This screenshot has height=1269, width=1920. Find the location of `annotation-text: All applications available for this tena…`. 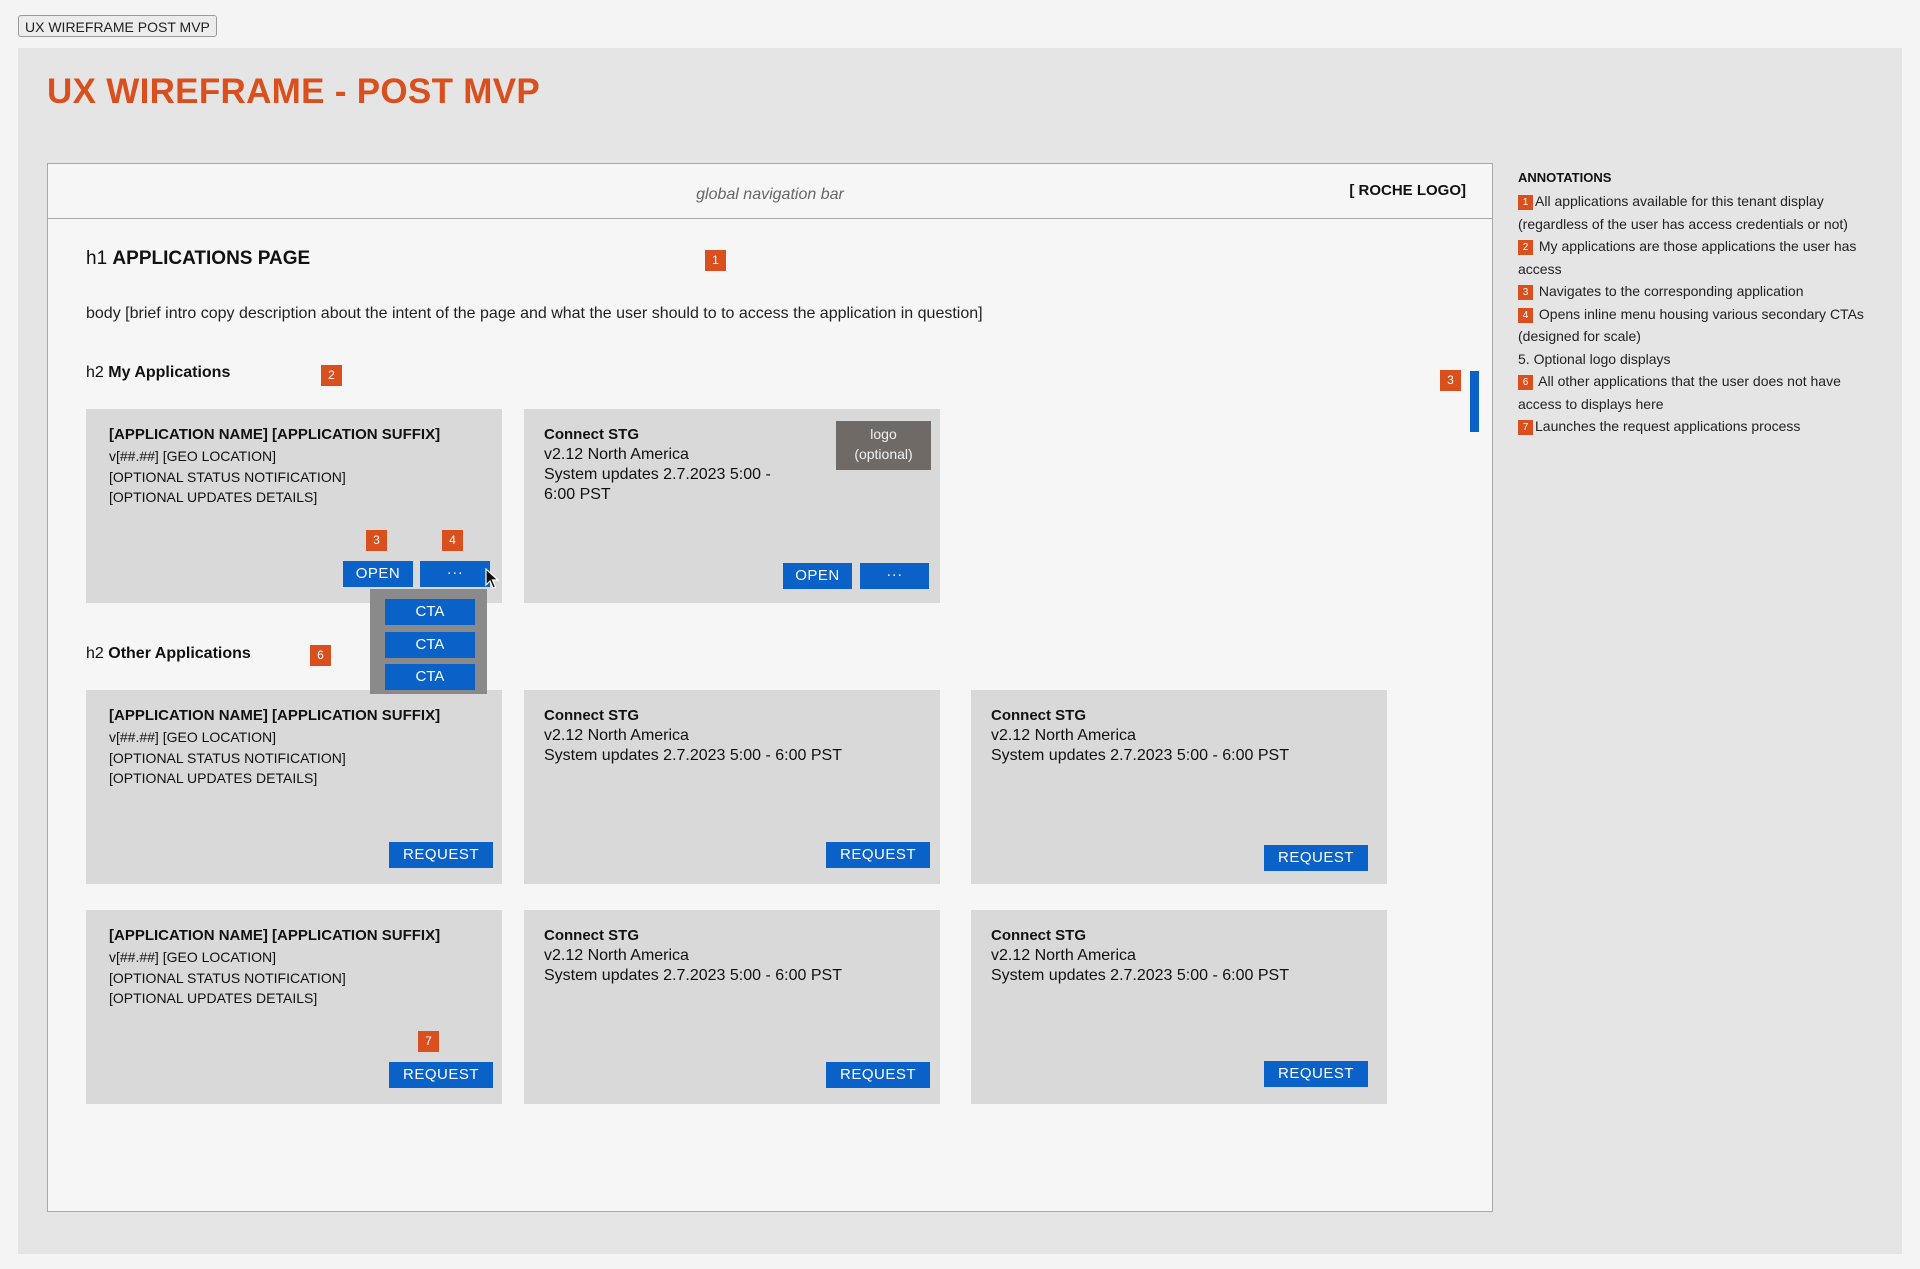

annotation-text: All applications available for this tena… is located at coordinates (1683, 212).